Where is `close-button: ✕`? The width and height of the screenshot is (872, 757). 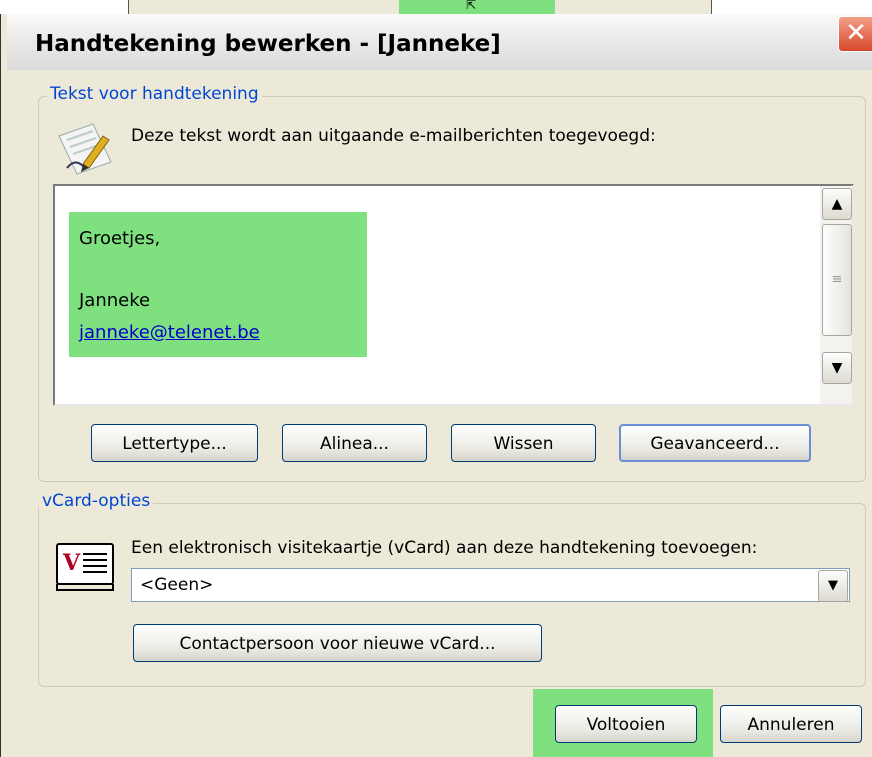
close-button: ✕ is located at coordinates (855, 34).